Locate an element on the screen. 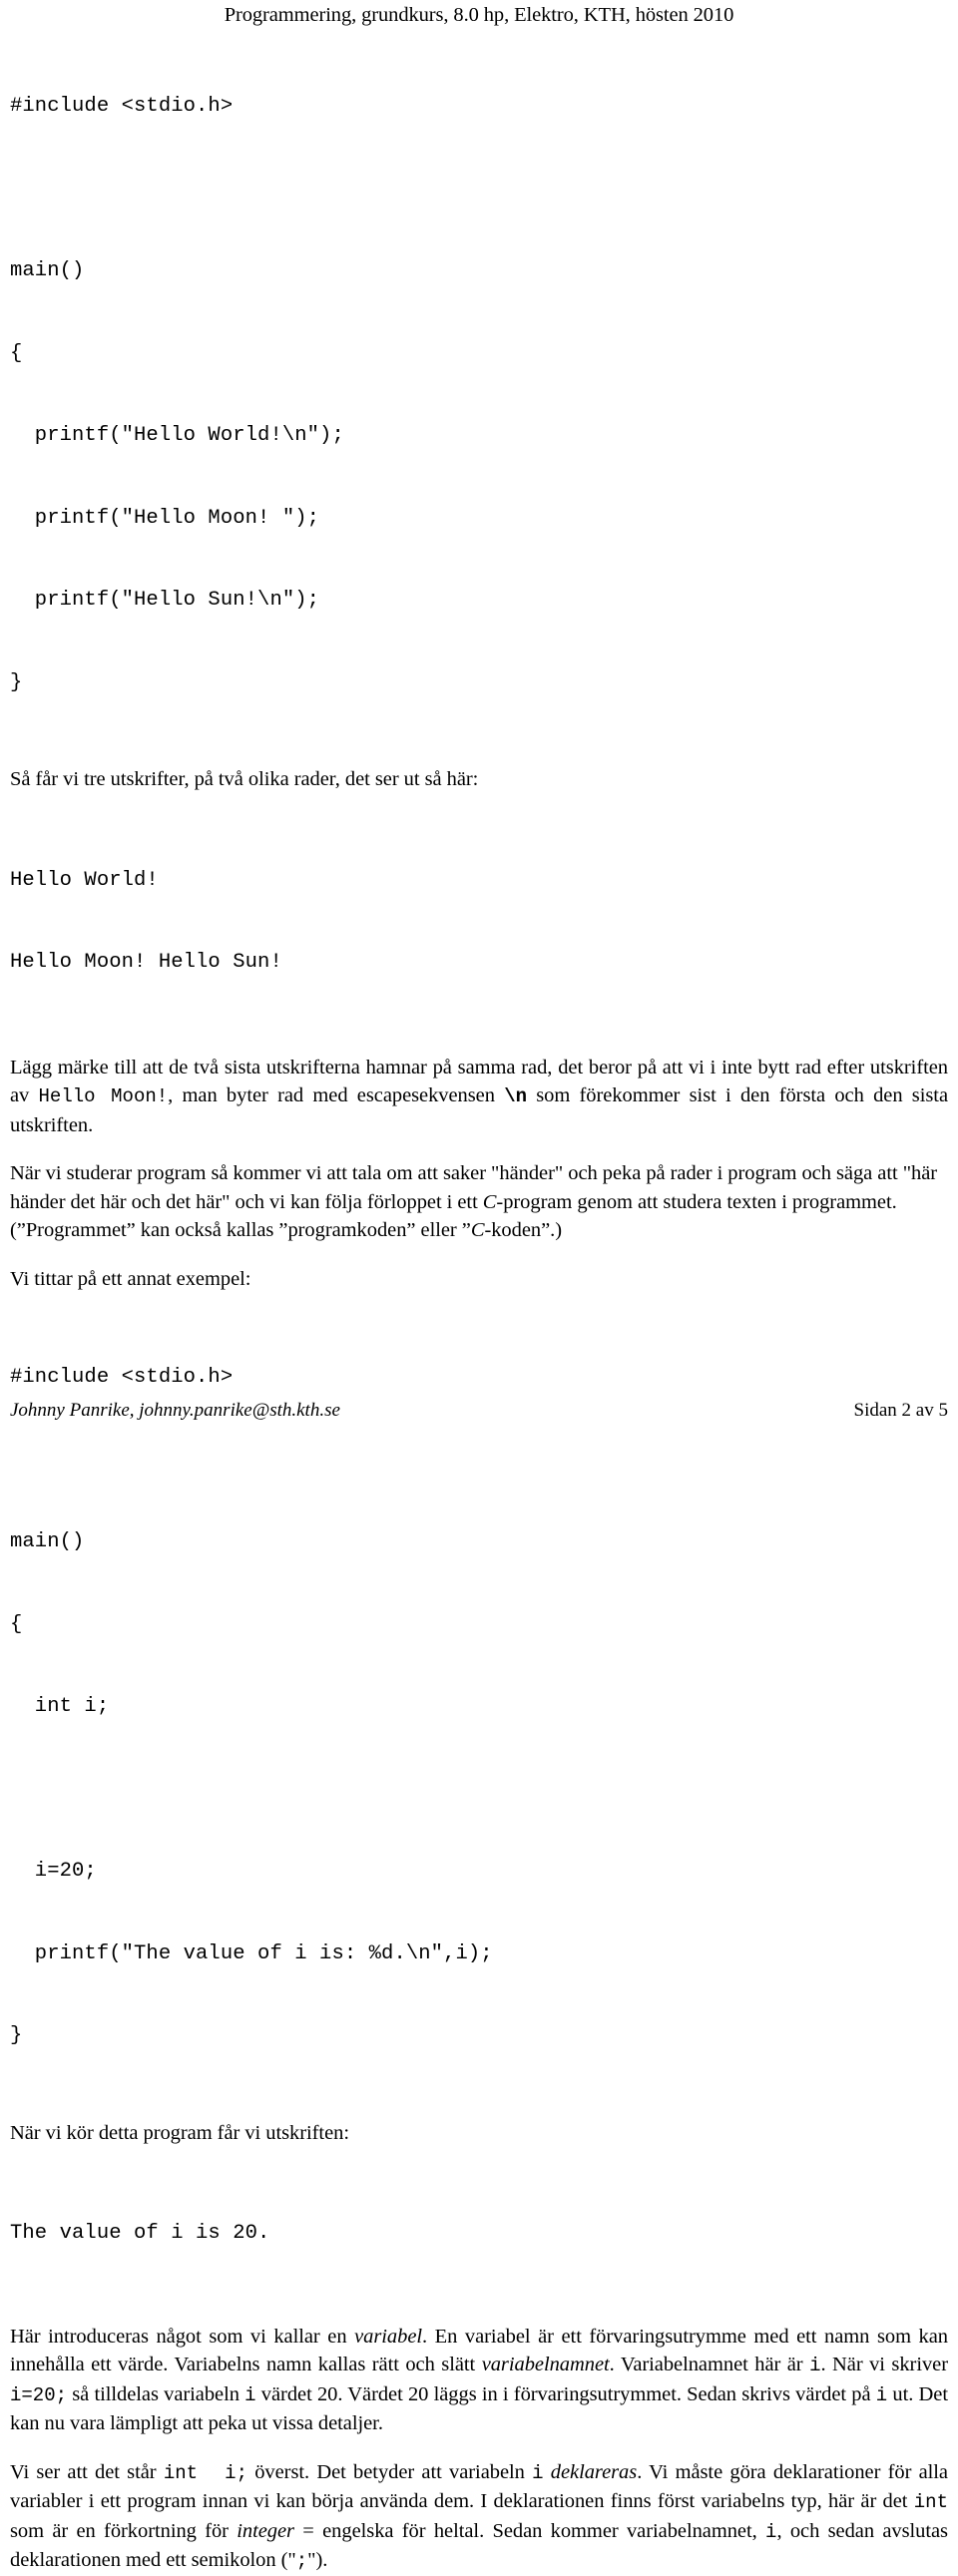  italic-integer: integer is located at coordinates (265, 2530).